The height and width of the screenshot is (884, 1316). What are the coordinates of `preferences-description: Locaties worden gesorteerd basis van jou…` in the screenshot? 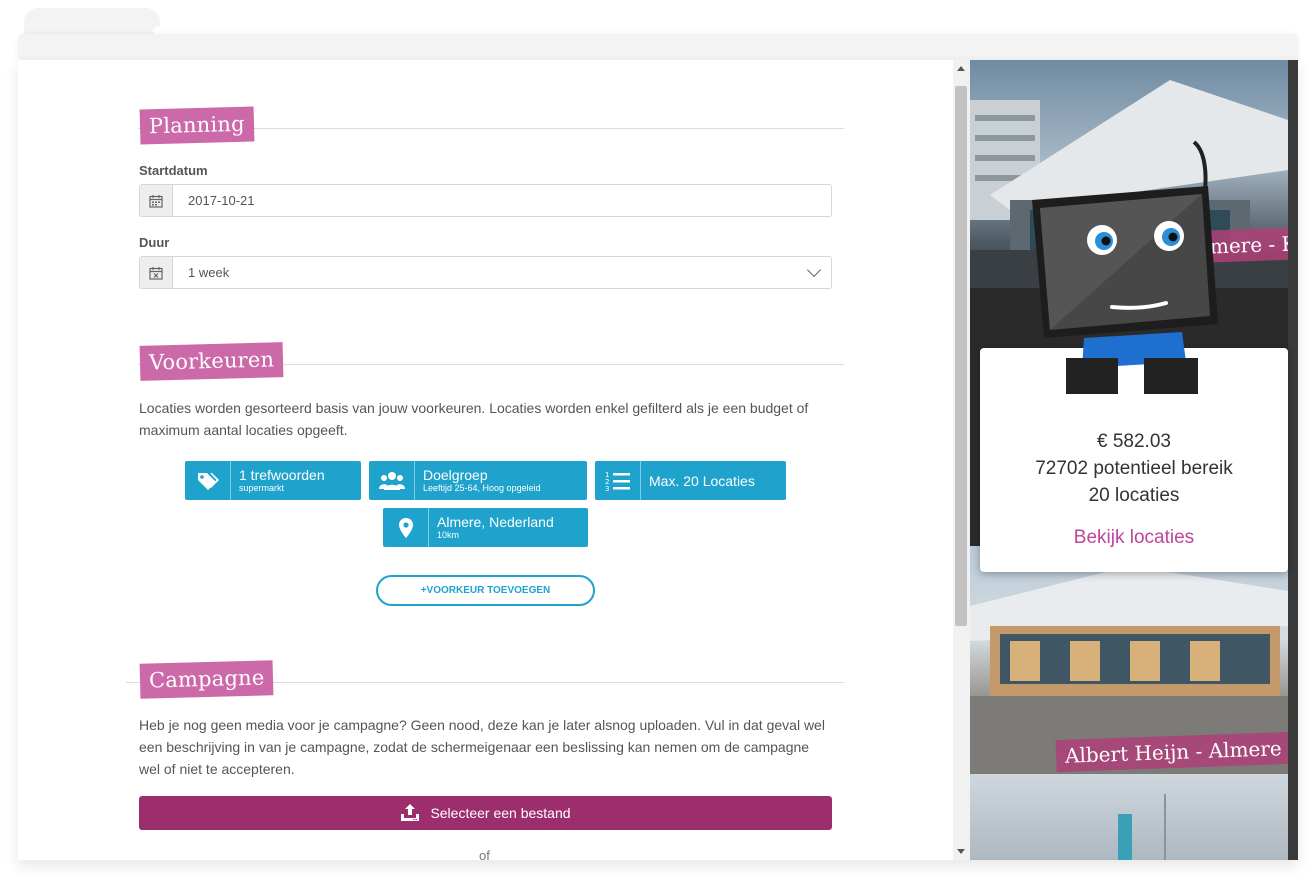 It's located at (474, 419).